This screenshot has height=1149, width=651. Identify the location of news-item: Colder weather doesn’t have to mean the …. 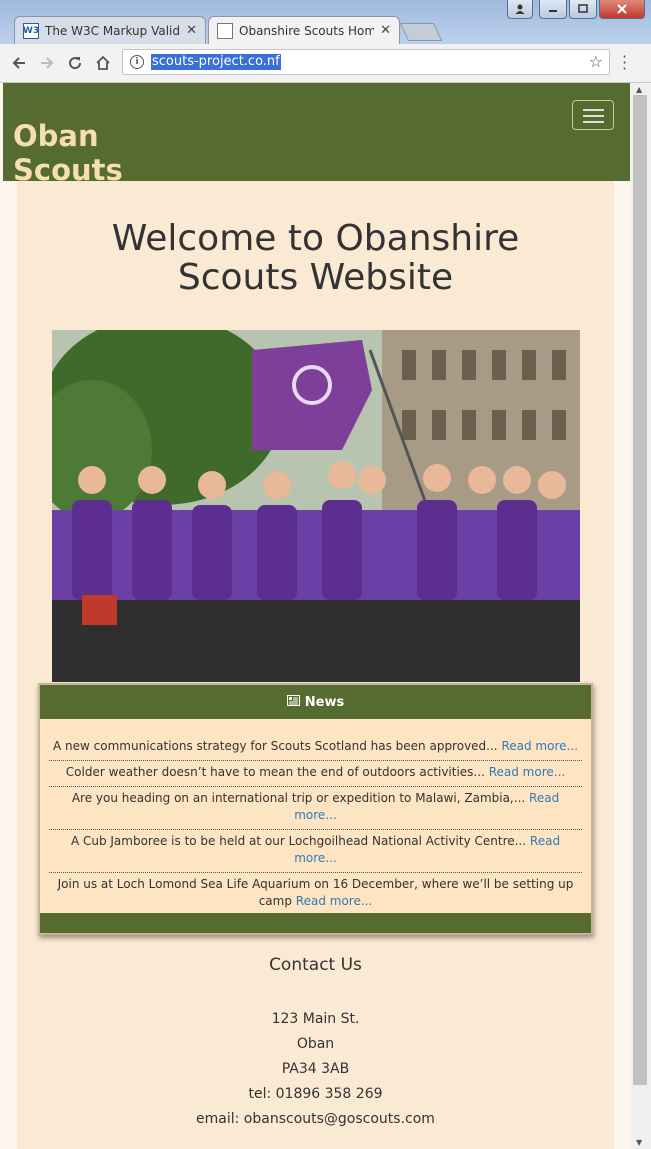
(315, 774).